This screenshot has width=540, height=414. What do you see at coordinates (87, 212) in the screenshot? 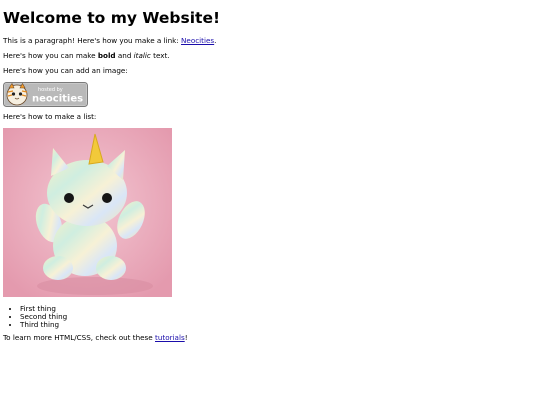
I see `unicorn-plush-image` at bounding box center [87, 212].